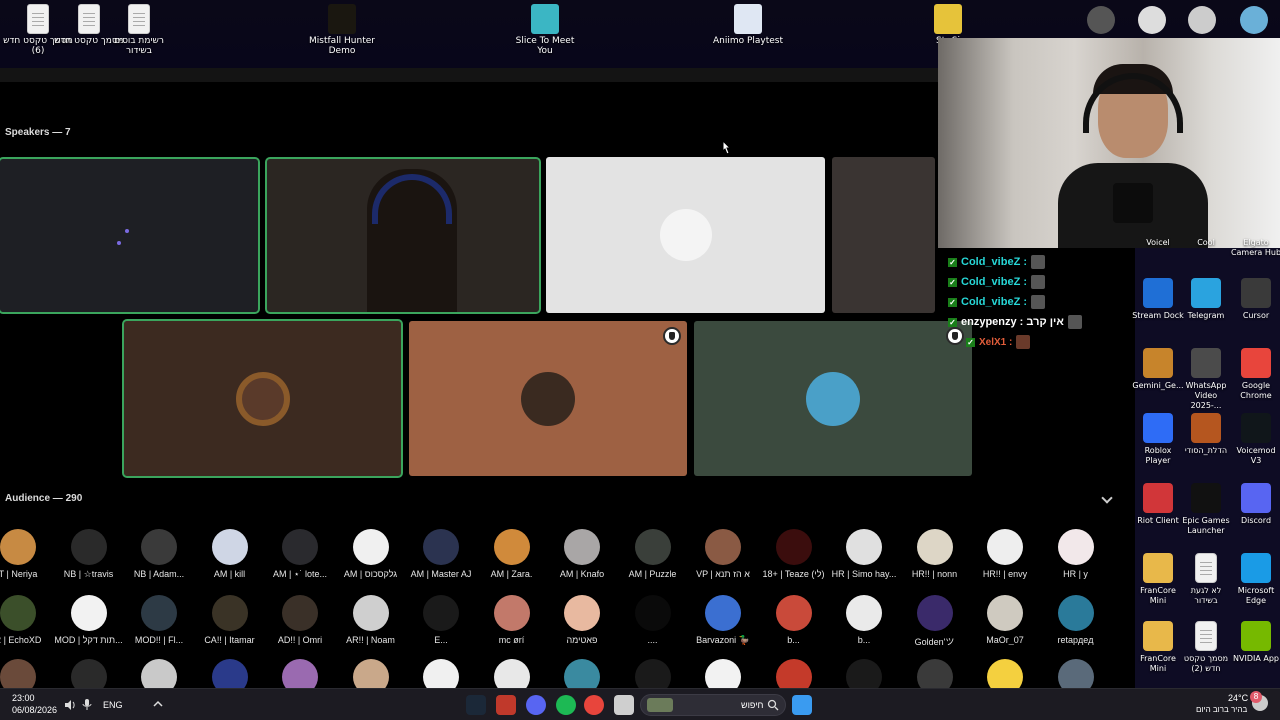 The height and width of the screenshot is (720, 1280). What do you see at coordinates (26, 554) in the screenshot?
I see `audience-member: T | Neriya` at bounding box center [26, 554].